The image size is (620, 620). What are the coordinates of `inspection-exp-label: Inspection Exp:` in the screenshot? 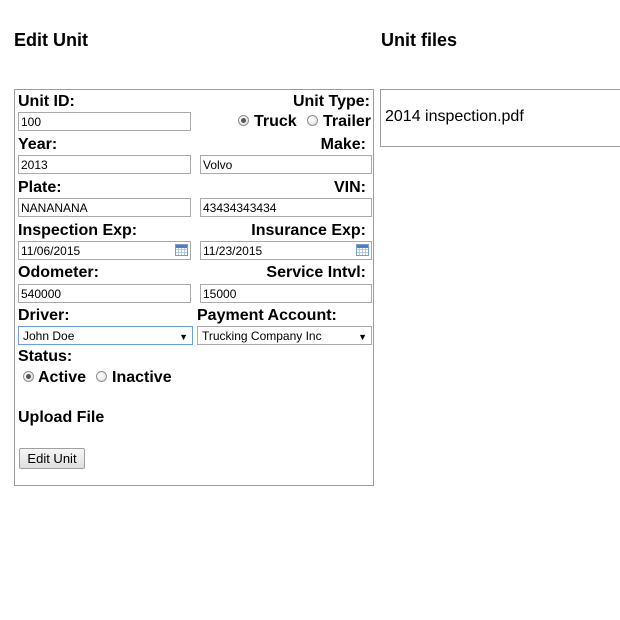 It's located at (78, 230).